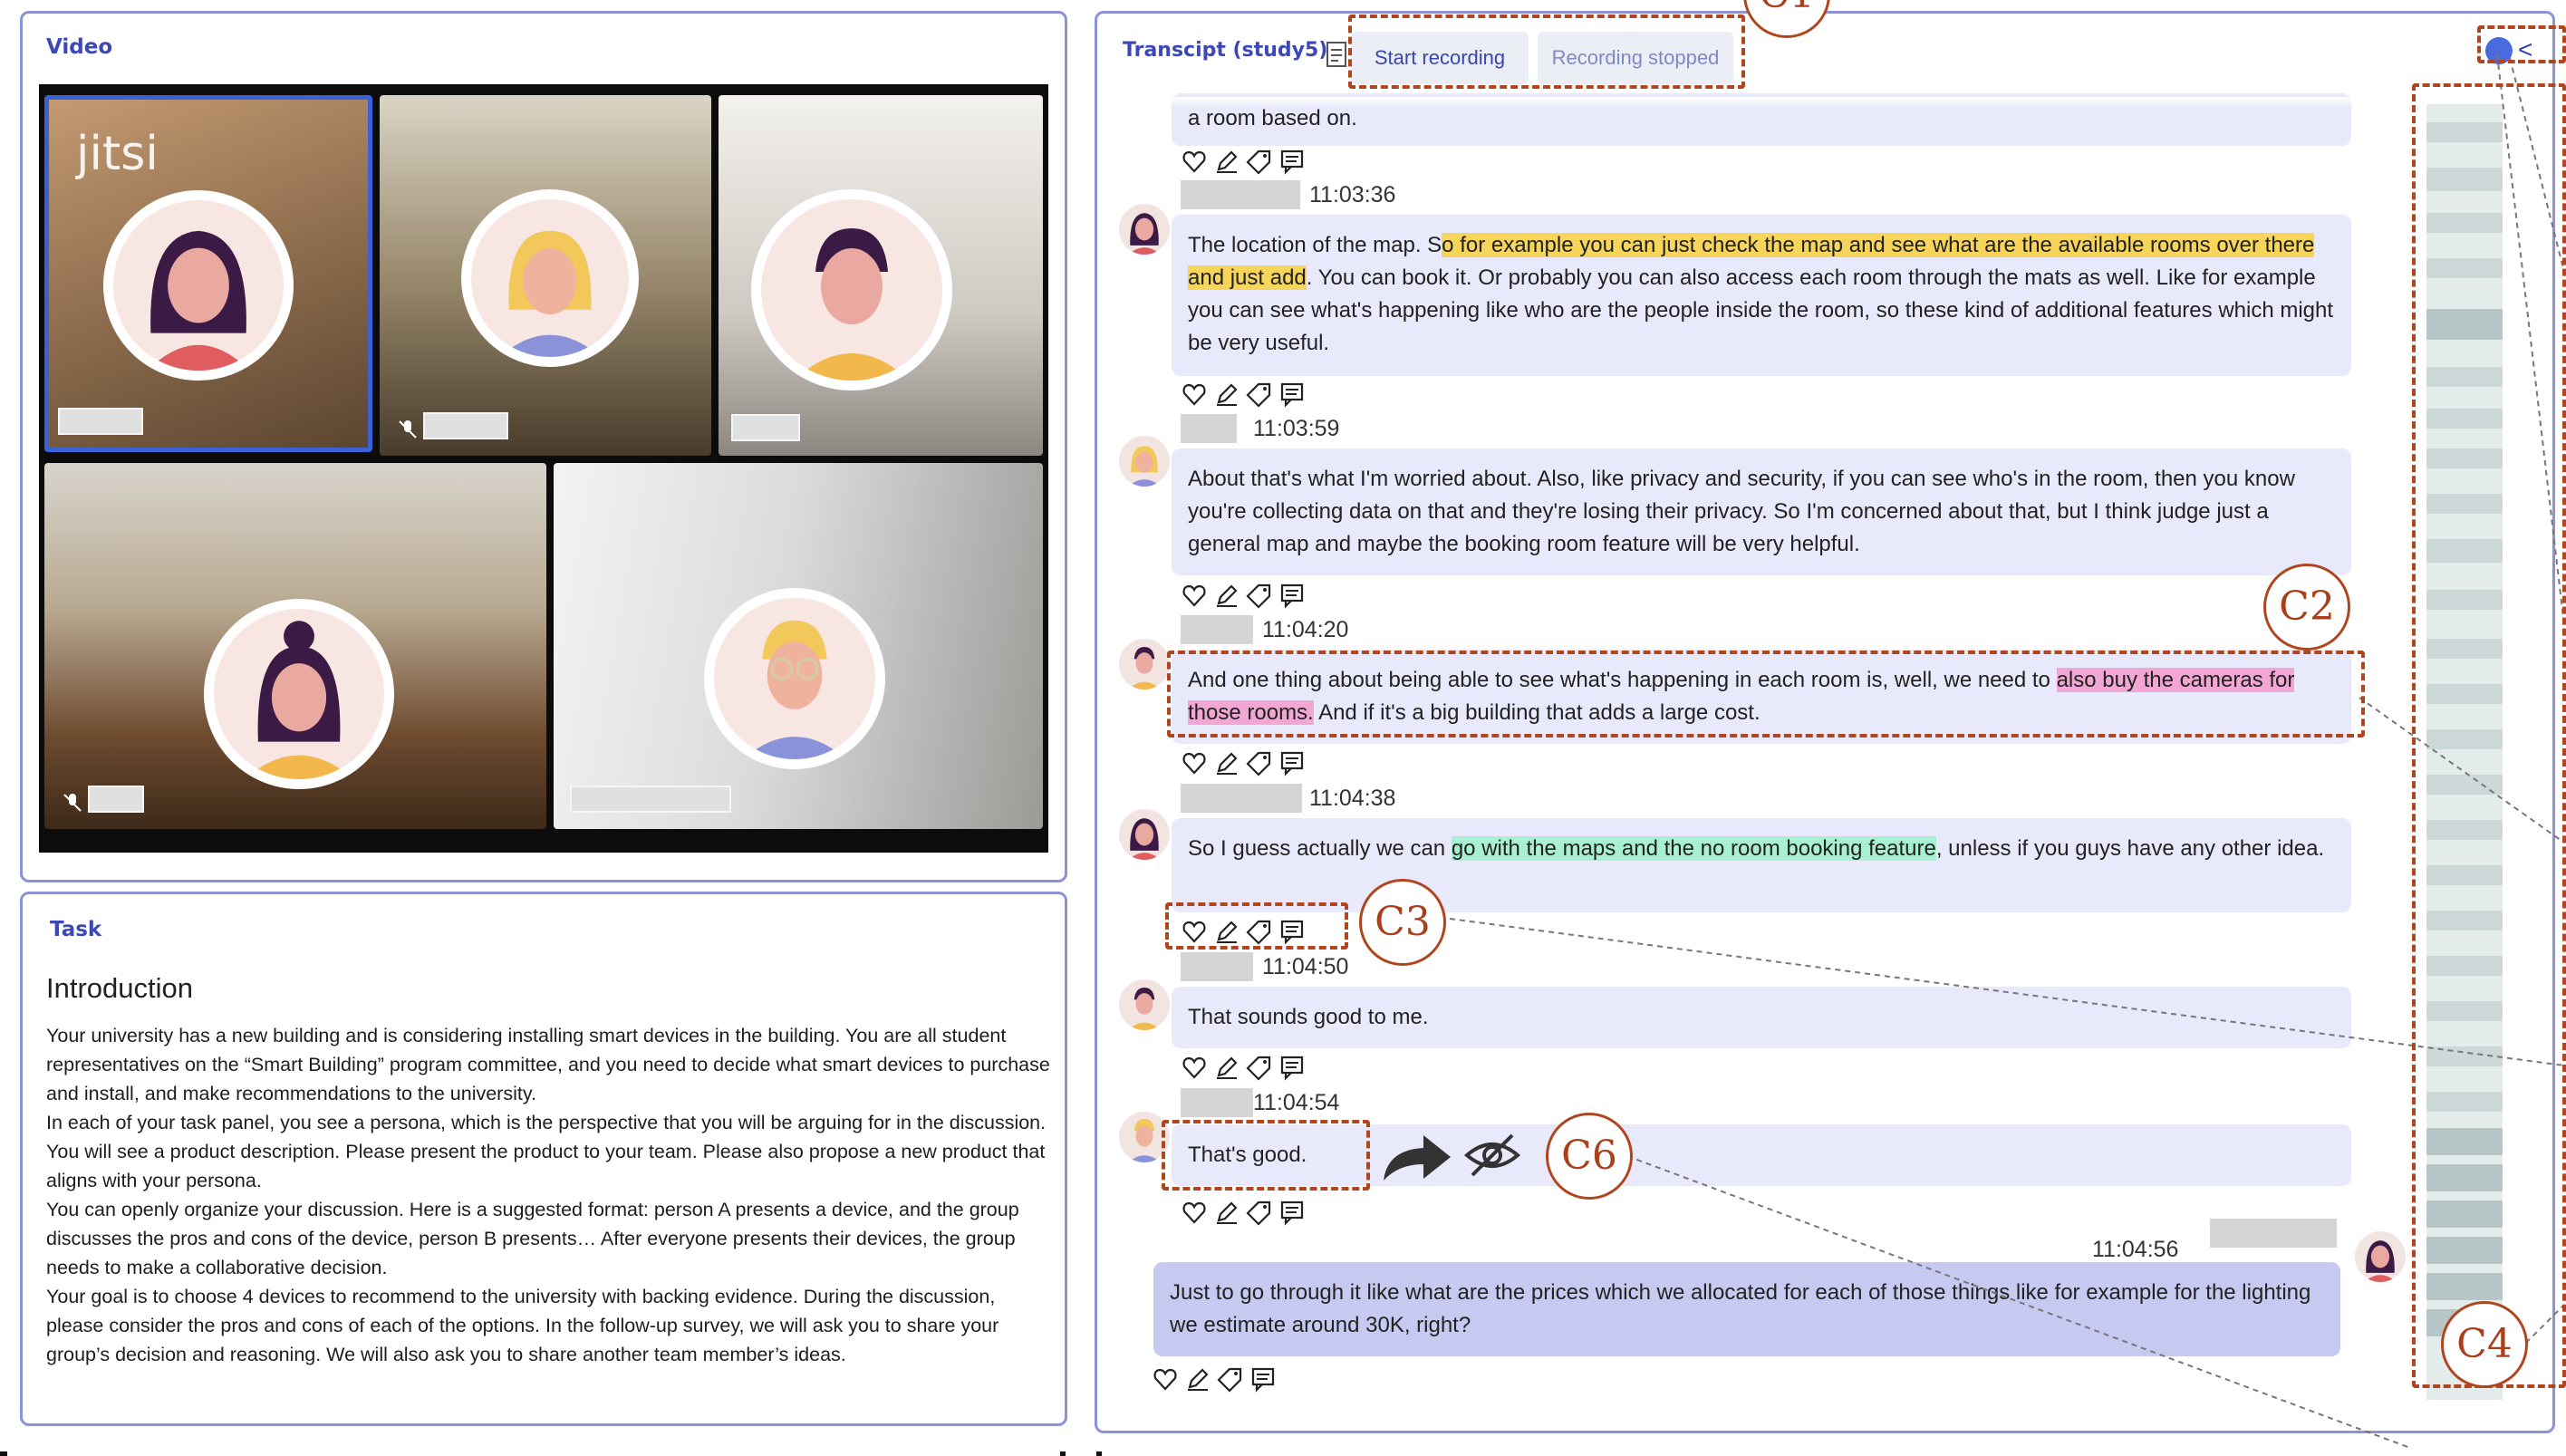  I want to click on transcript-title: Transcipt (study5), so click(1225, 51).